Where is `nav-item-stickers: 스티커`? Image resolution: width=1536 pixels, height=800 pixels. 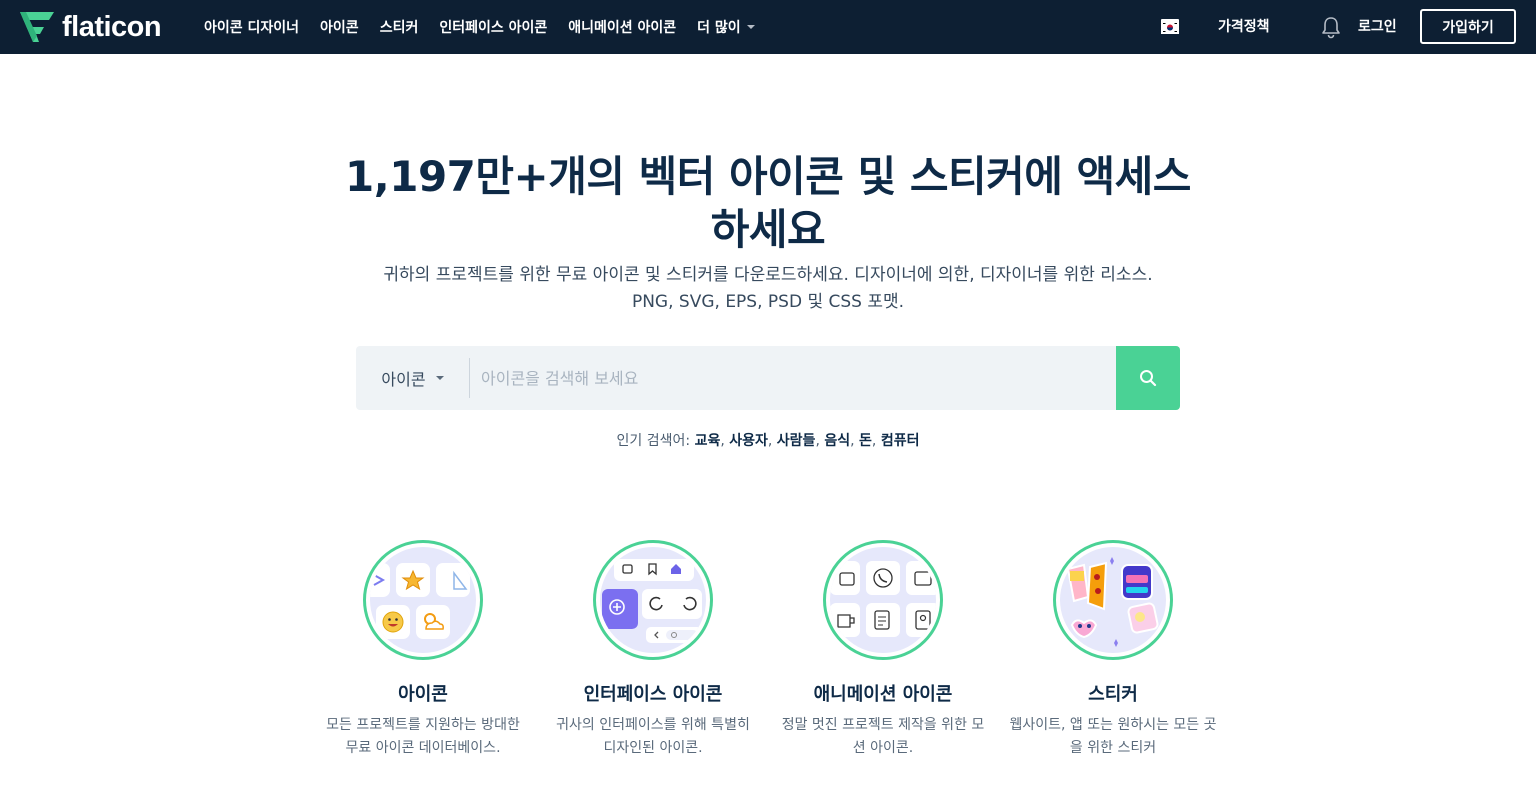
nav-item-stickers: 스티커 is located at coordinates (399, 27).